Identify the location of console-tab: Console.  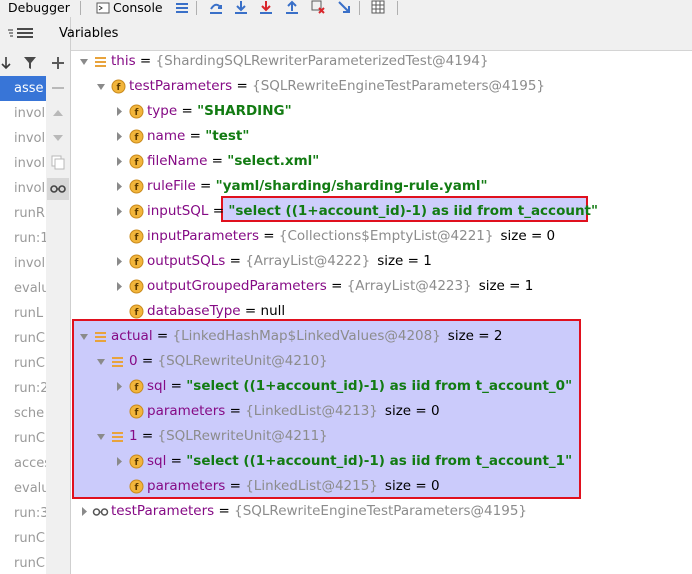
(138, 8).